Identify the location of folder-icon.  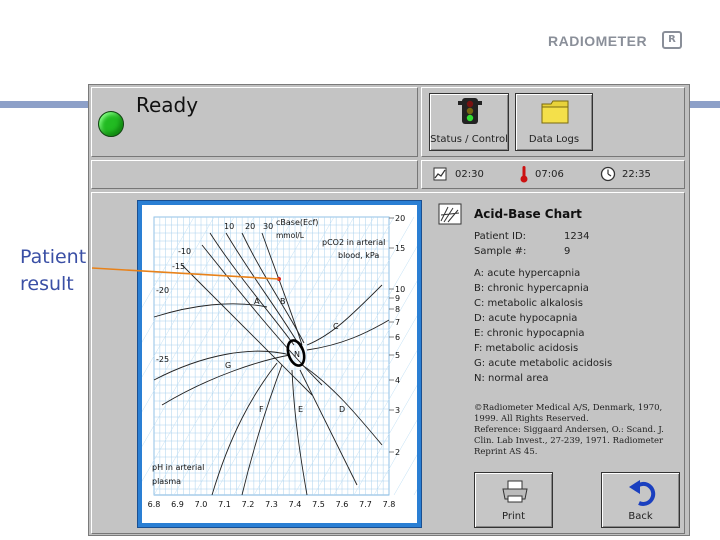
(555, 112).